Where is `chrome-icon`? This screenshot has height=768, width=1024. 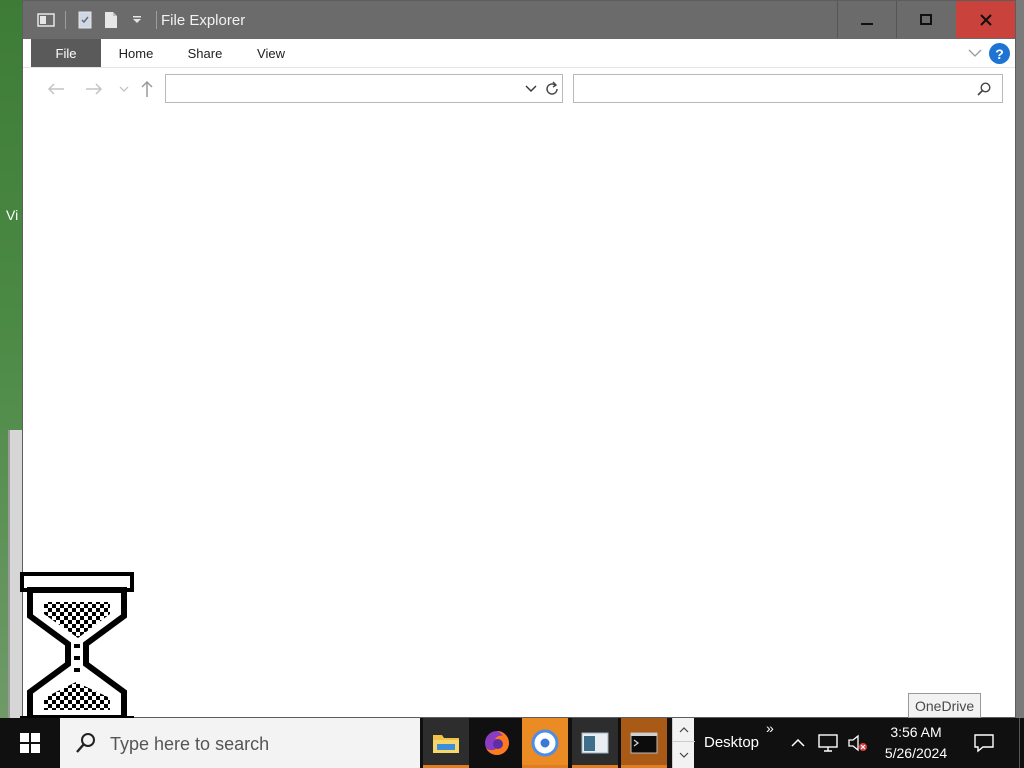
chrome-icon is located at coordinates (545, 743).